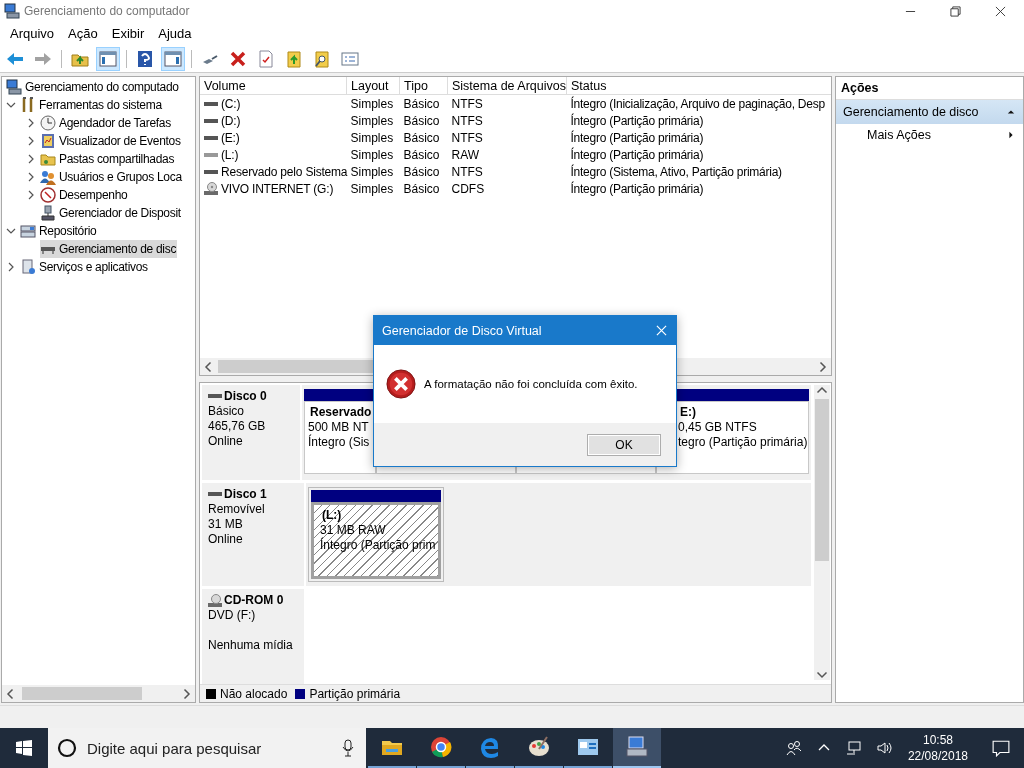 The image size is (1024, 768). What do you see at coordinates (929, 135) in the screenshot?
I see `action-item: Mais Ações` at bounding box center [929, 135].